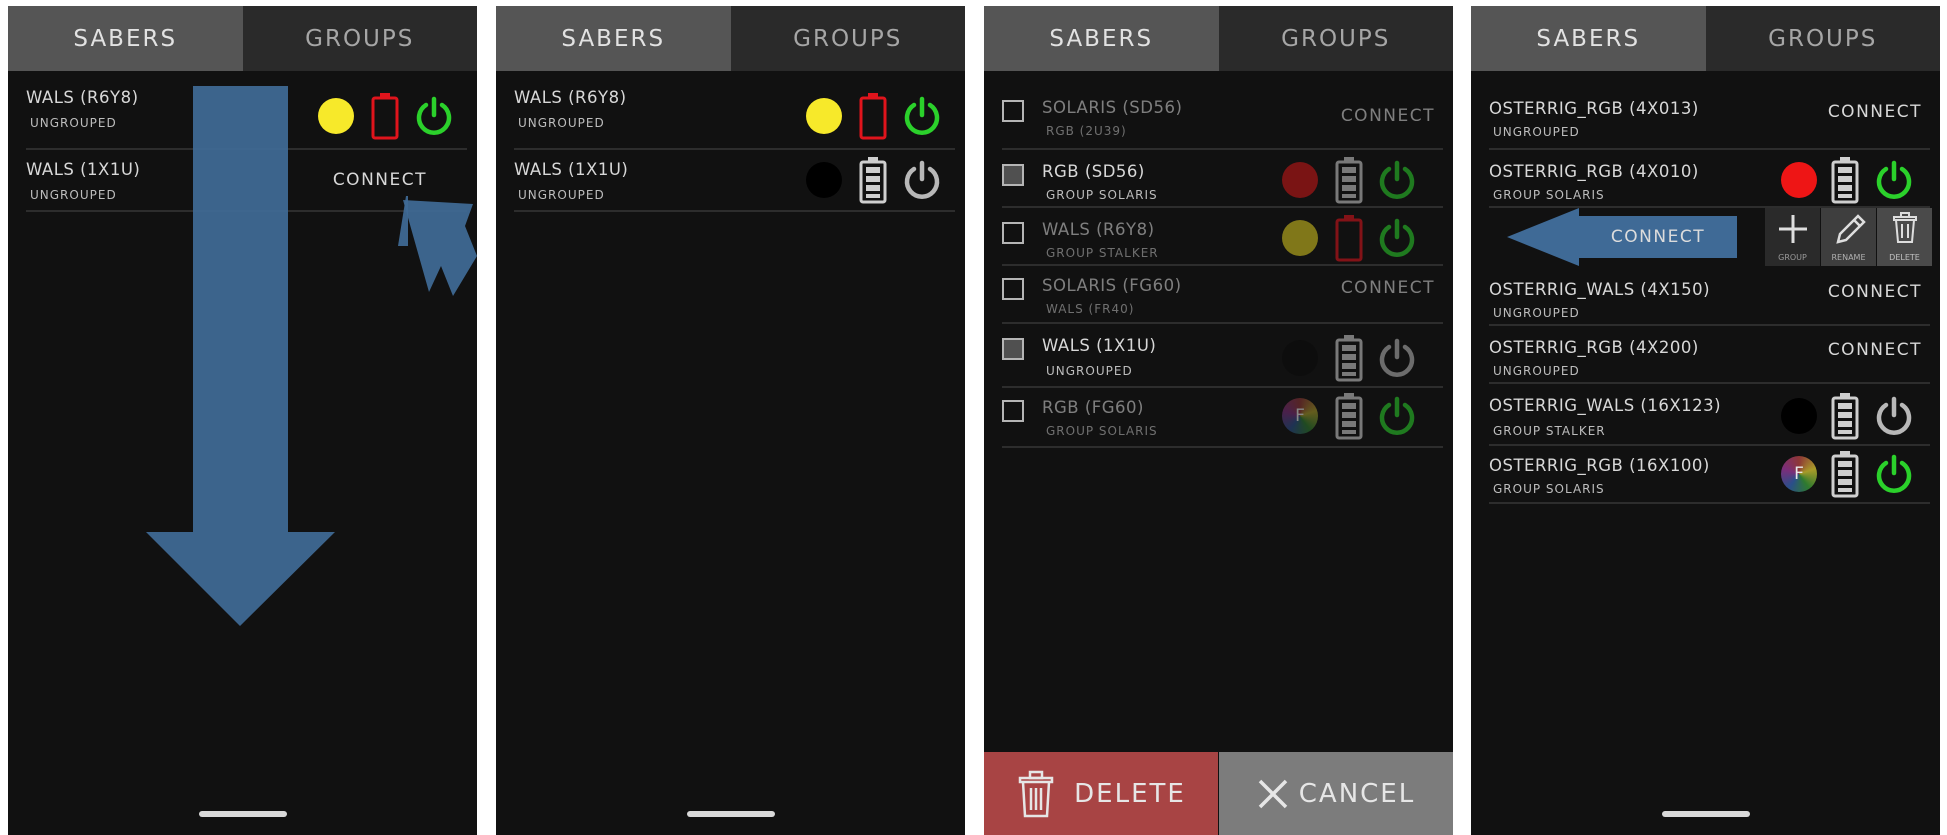  I want to click on delete-button: DELETE, so click(1101, 793).